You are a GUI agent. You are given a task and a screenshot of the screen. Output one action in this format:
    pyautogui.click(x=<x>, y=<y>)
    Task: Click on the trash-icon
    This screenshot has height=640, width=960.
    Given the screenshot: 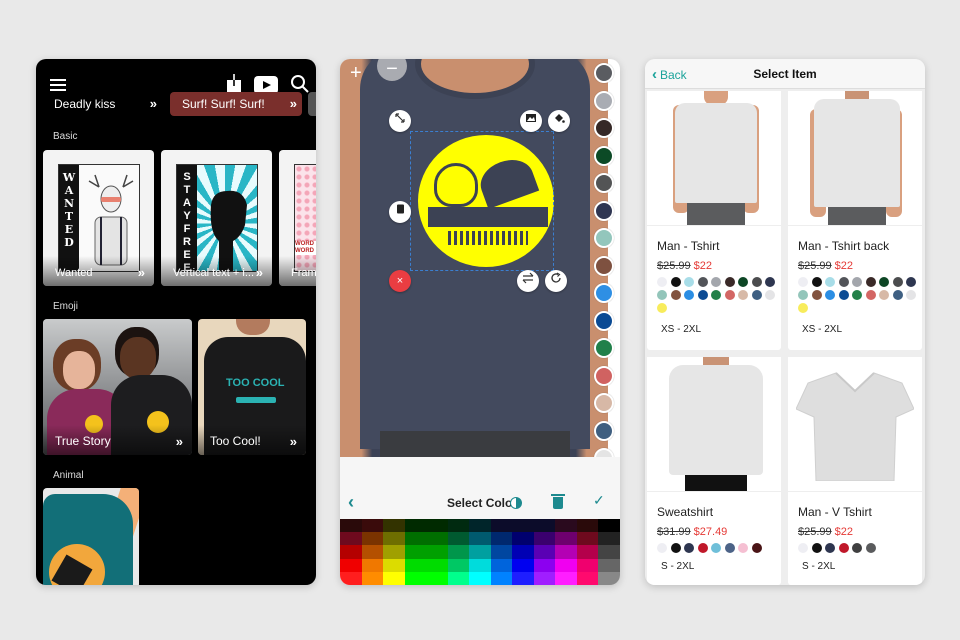 What is the action you would take?
    pyautogui.click(x=558, y=501)
    